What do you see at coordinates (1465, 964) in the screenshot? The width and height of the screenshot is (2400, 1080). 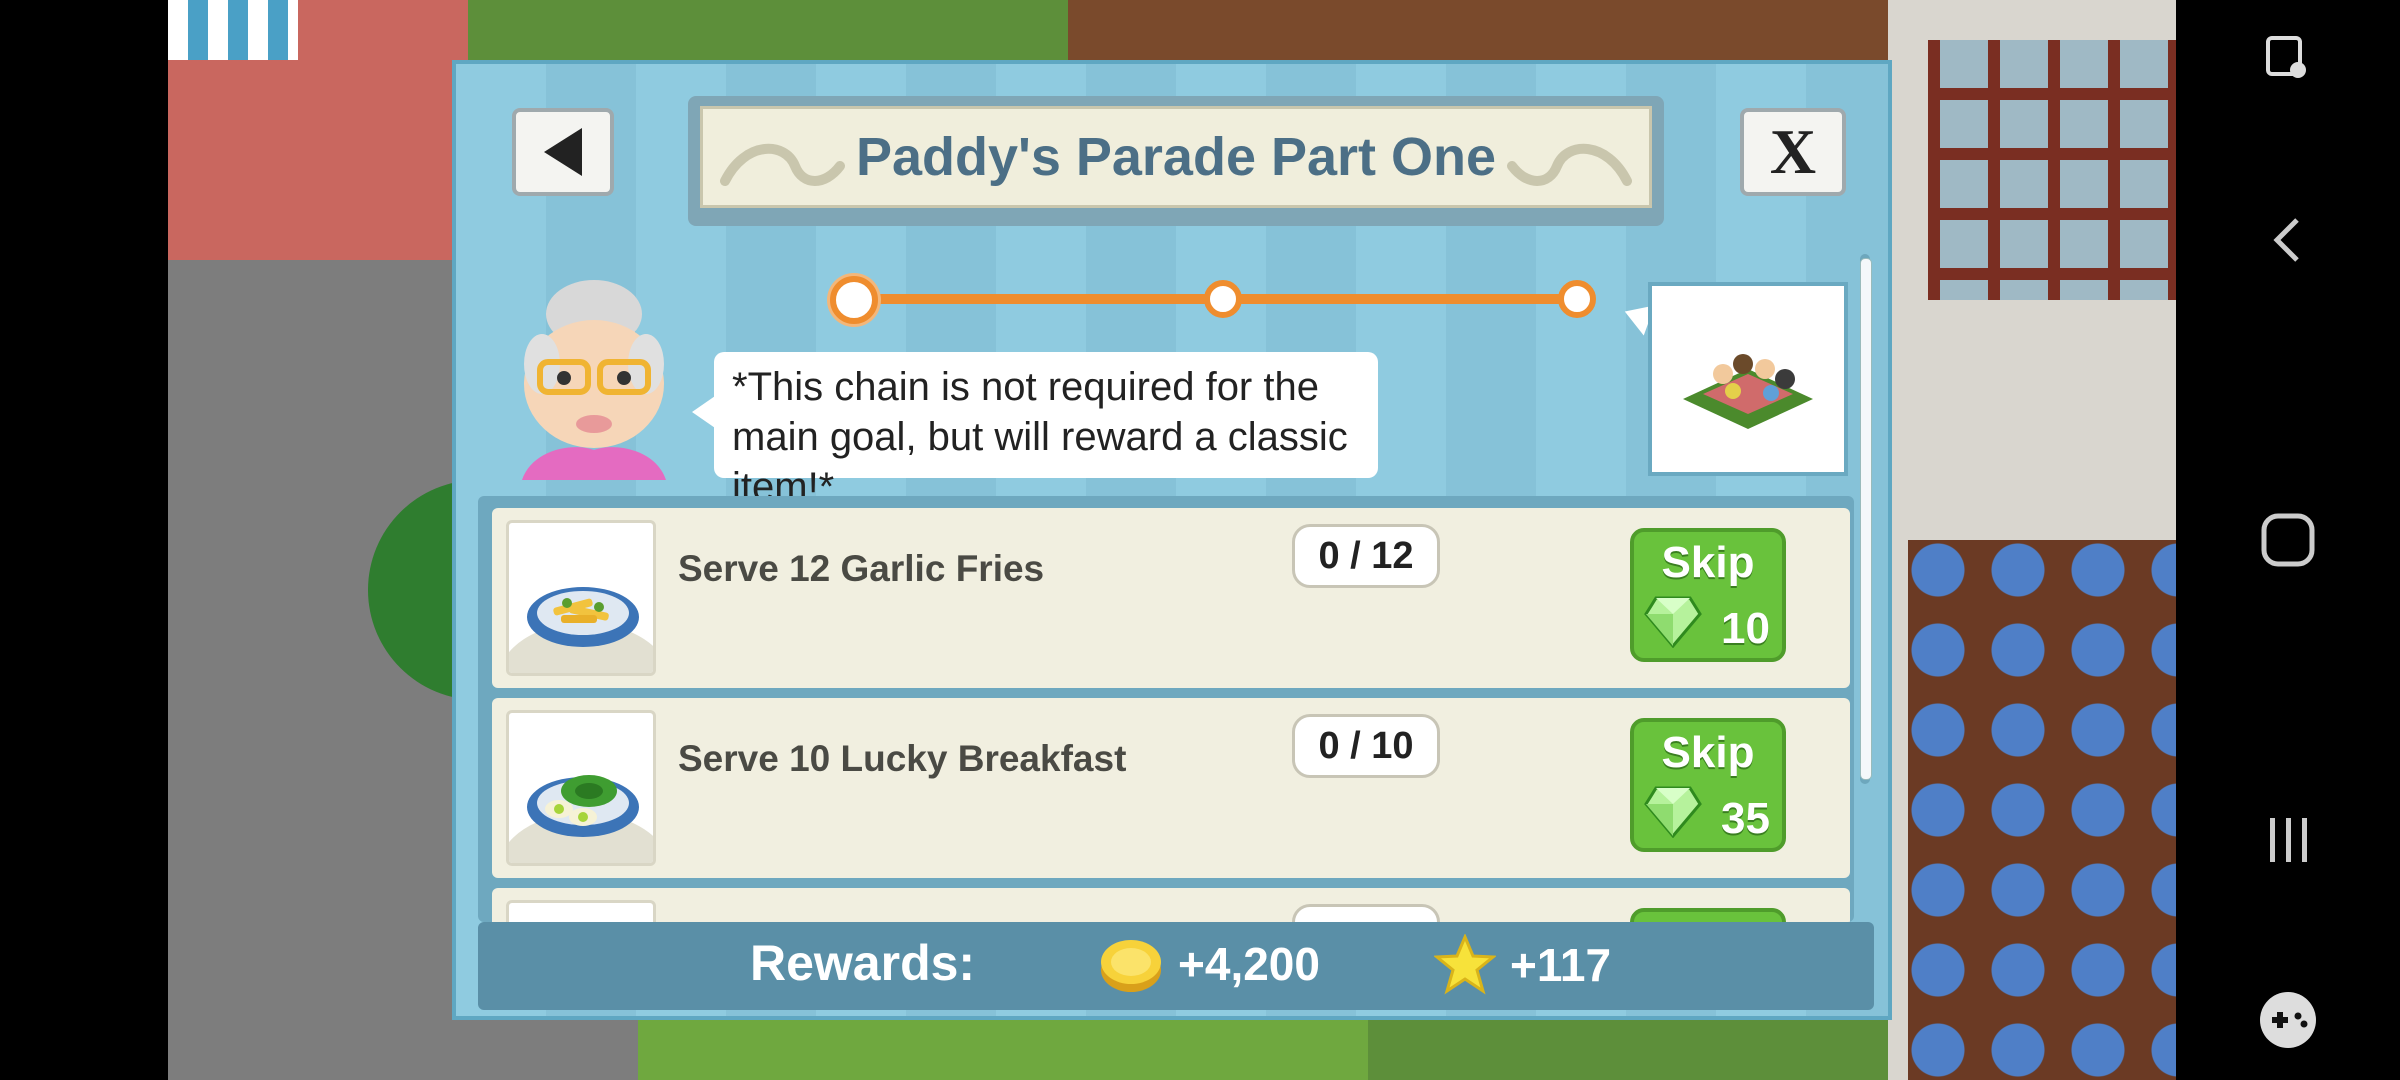 I see `star-icon` at bounding box center [1465, 964].